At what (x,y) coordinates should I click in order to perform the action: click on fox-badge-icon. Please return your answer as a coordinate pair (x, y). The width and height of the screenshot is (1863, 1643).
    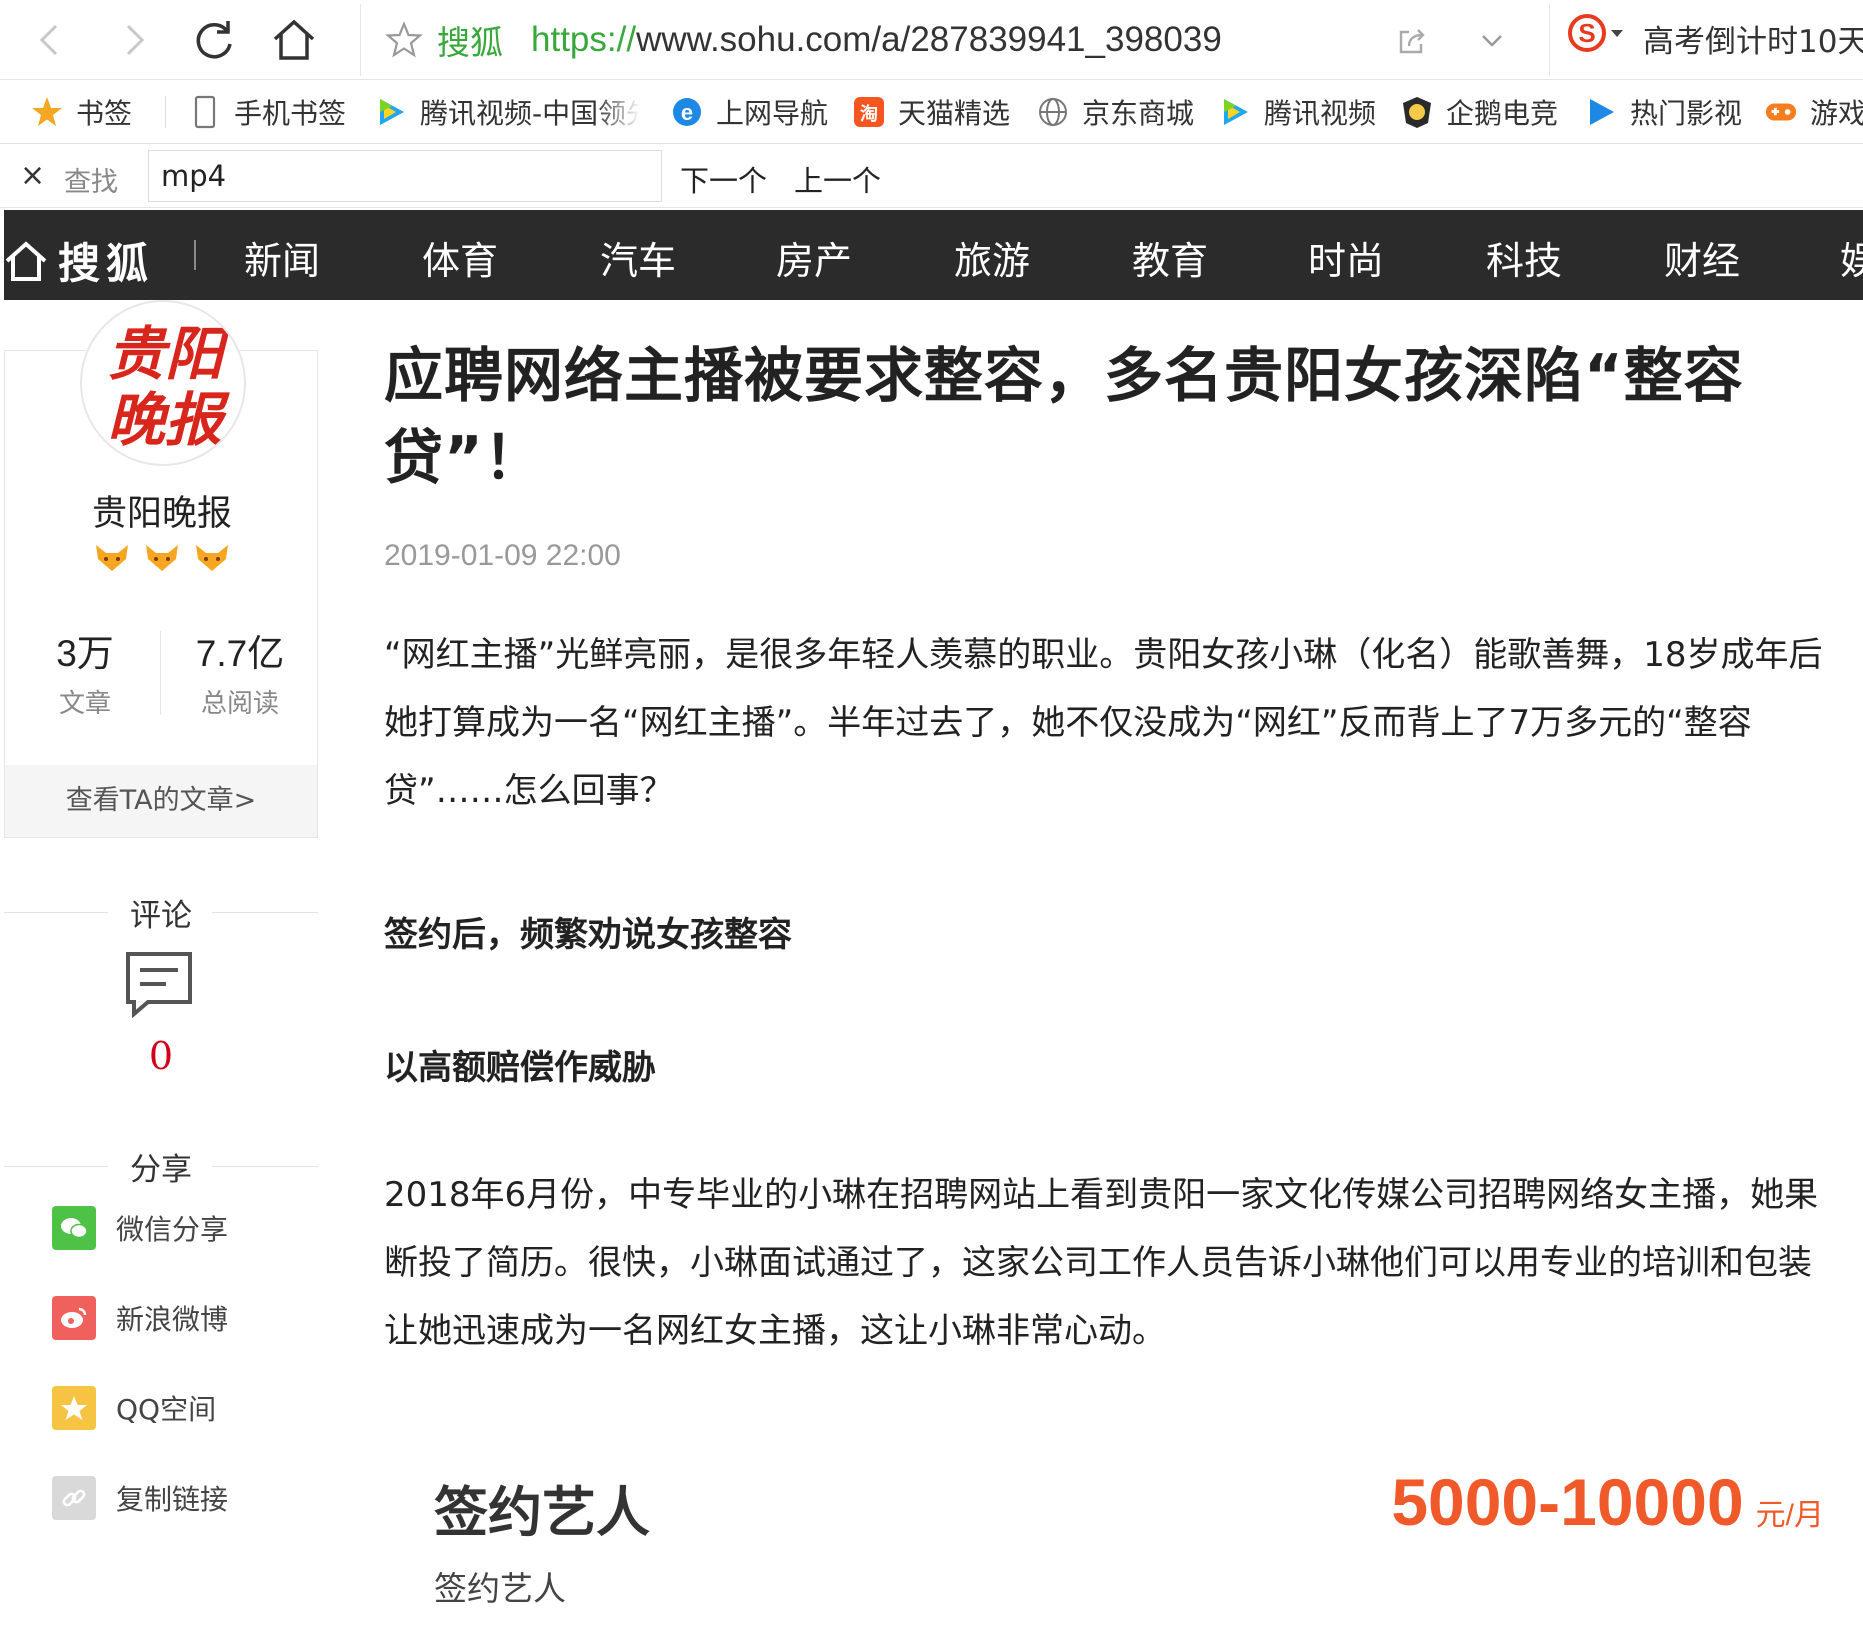
    Looking at the image, I should click on (212, 558).